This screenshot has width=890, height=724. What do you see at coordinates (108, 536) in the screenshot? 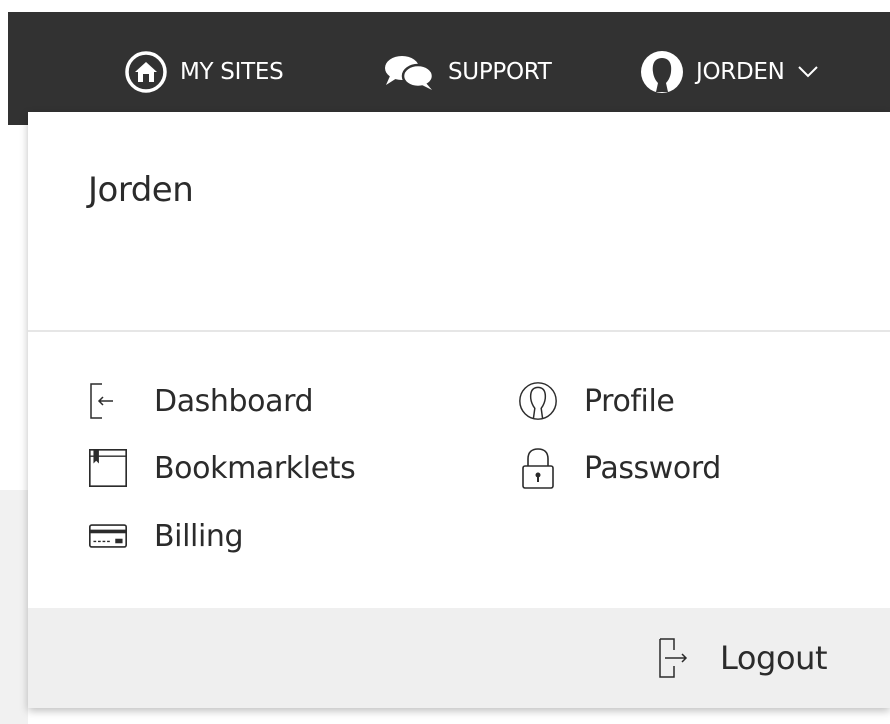
I see `credit-card-icon` at bounding box center [108, 536].